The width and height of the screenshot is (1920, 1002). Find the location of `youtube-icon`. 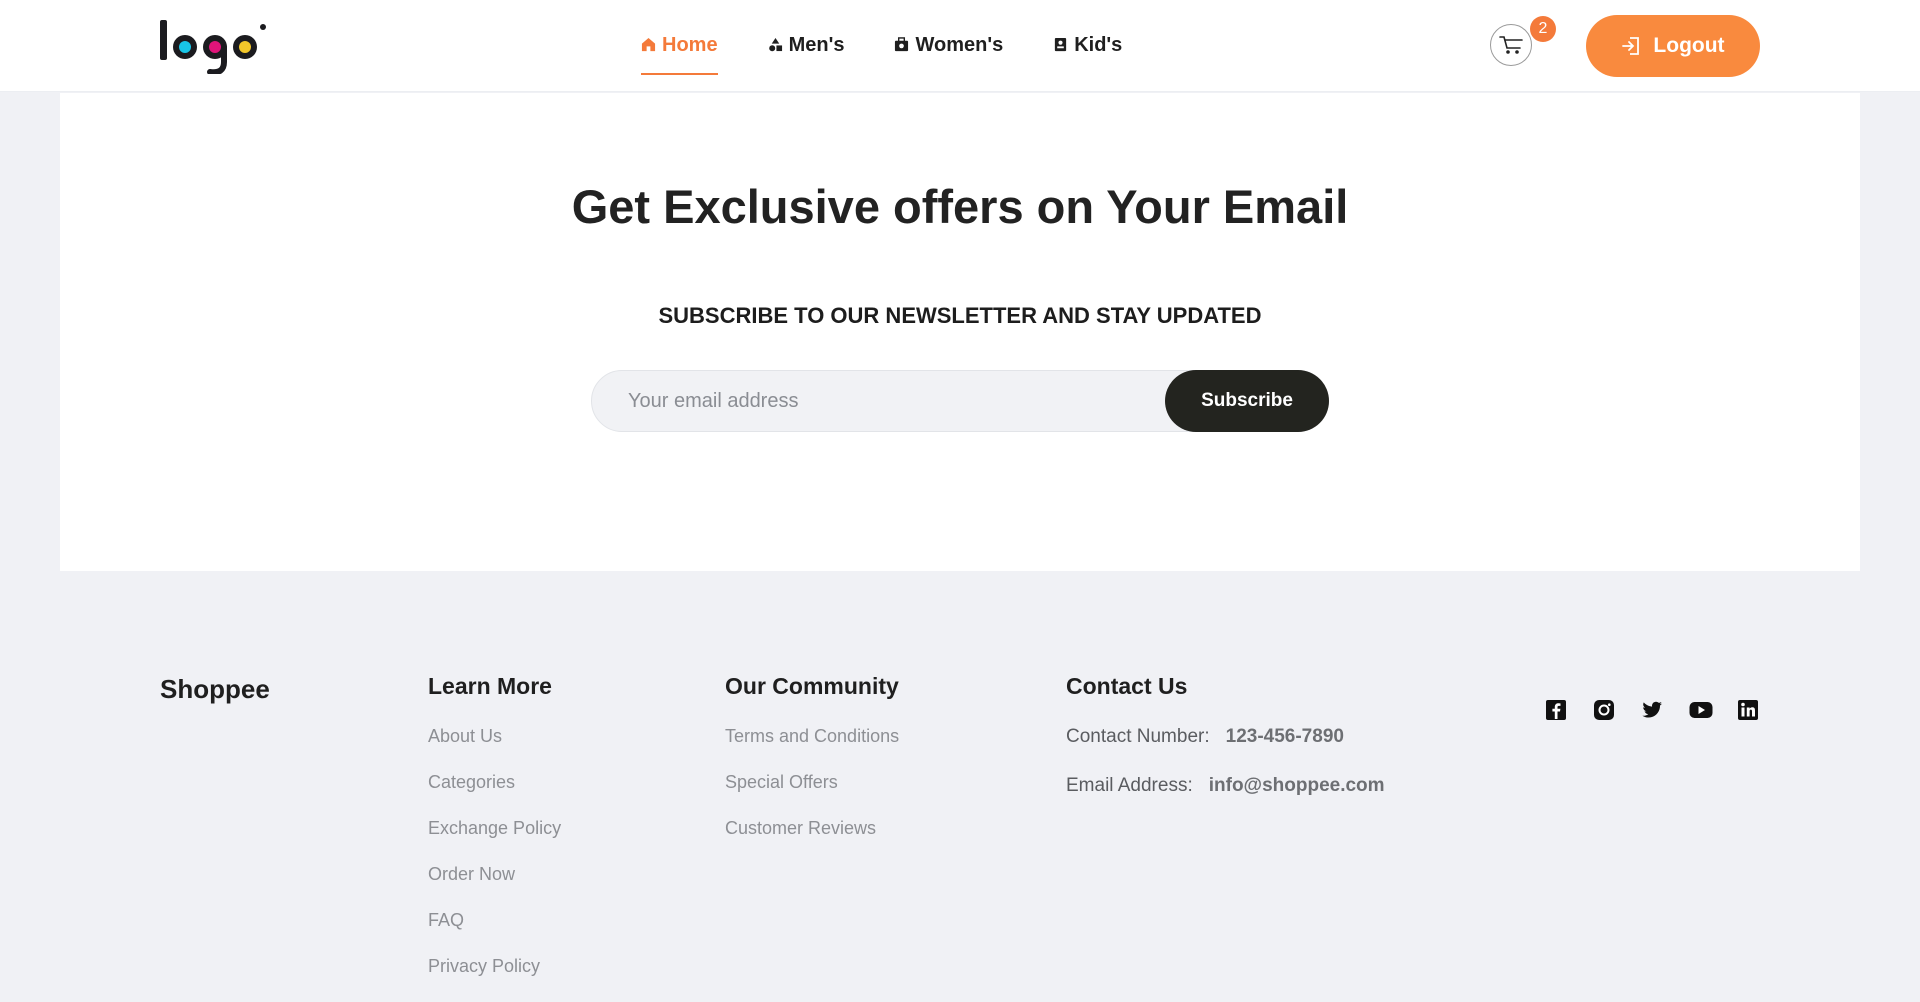

youtube-icon is located at coordinates (1701, 710).